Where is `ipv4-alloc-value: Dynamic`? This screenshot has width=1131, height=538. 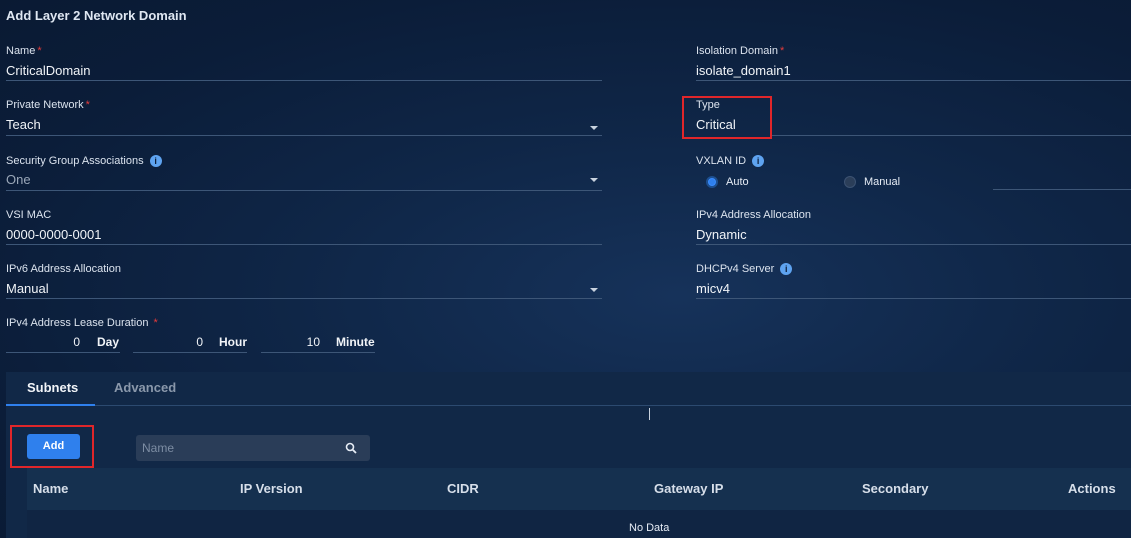
ipv4-alloc-value: Dynamic is located at coordinates (721, 234).